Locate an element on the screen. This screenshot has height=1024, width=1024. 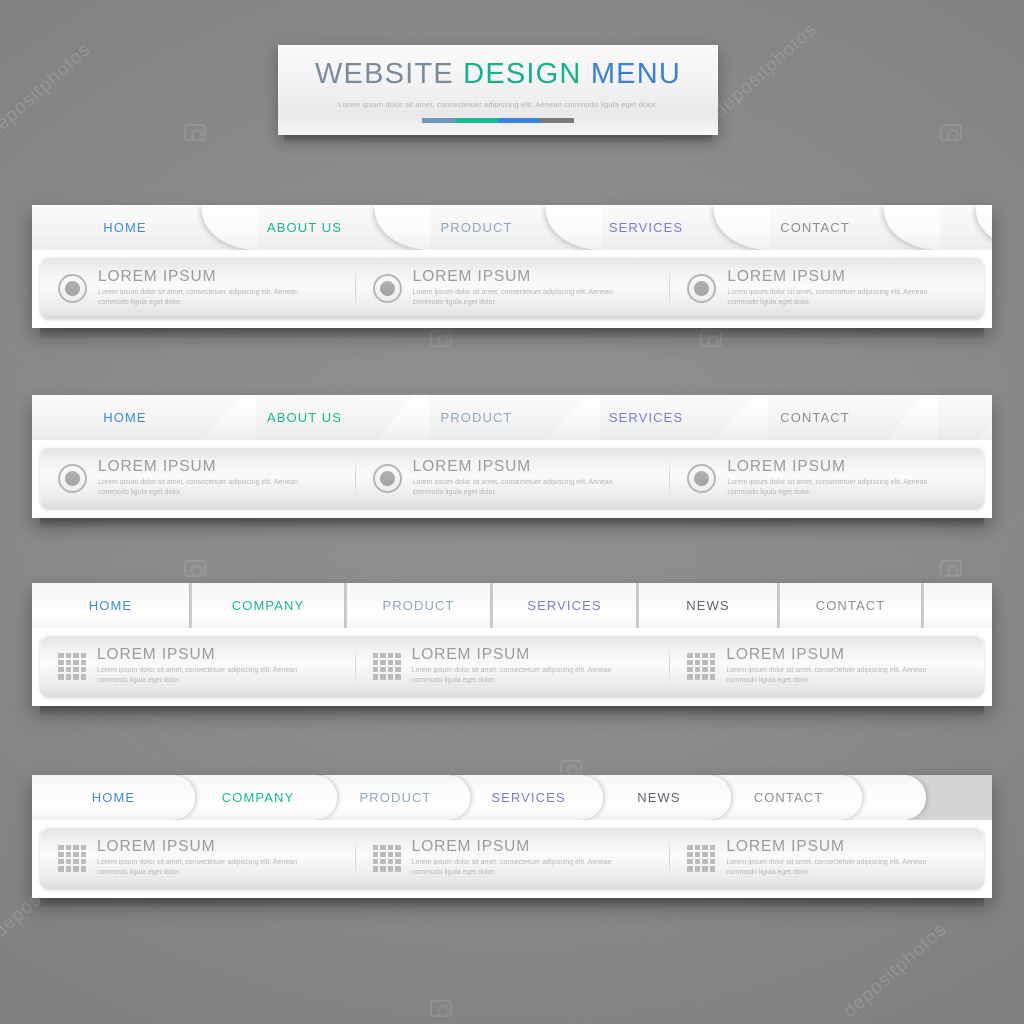
tab-label: SERVICES is located at coordinates (564, 605).